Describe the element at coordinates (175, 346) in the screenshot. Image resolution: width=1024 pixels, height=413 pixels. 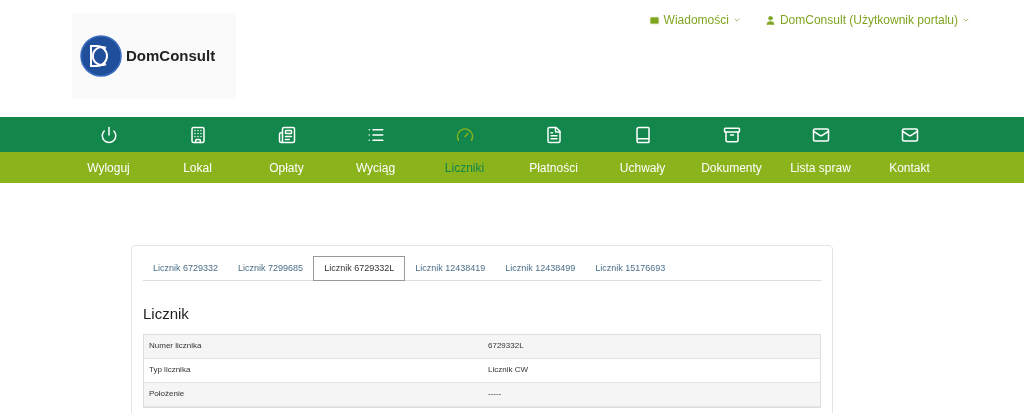
I see `table-cell-text: Numer licznika` at that location.